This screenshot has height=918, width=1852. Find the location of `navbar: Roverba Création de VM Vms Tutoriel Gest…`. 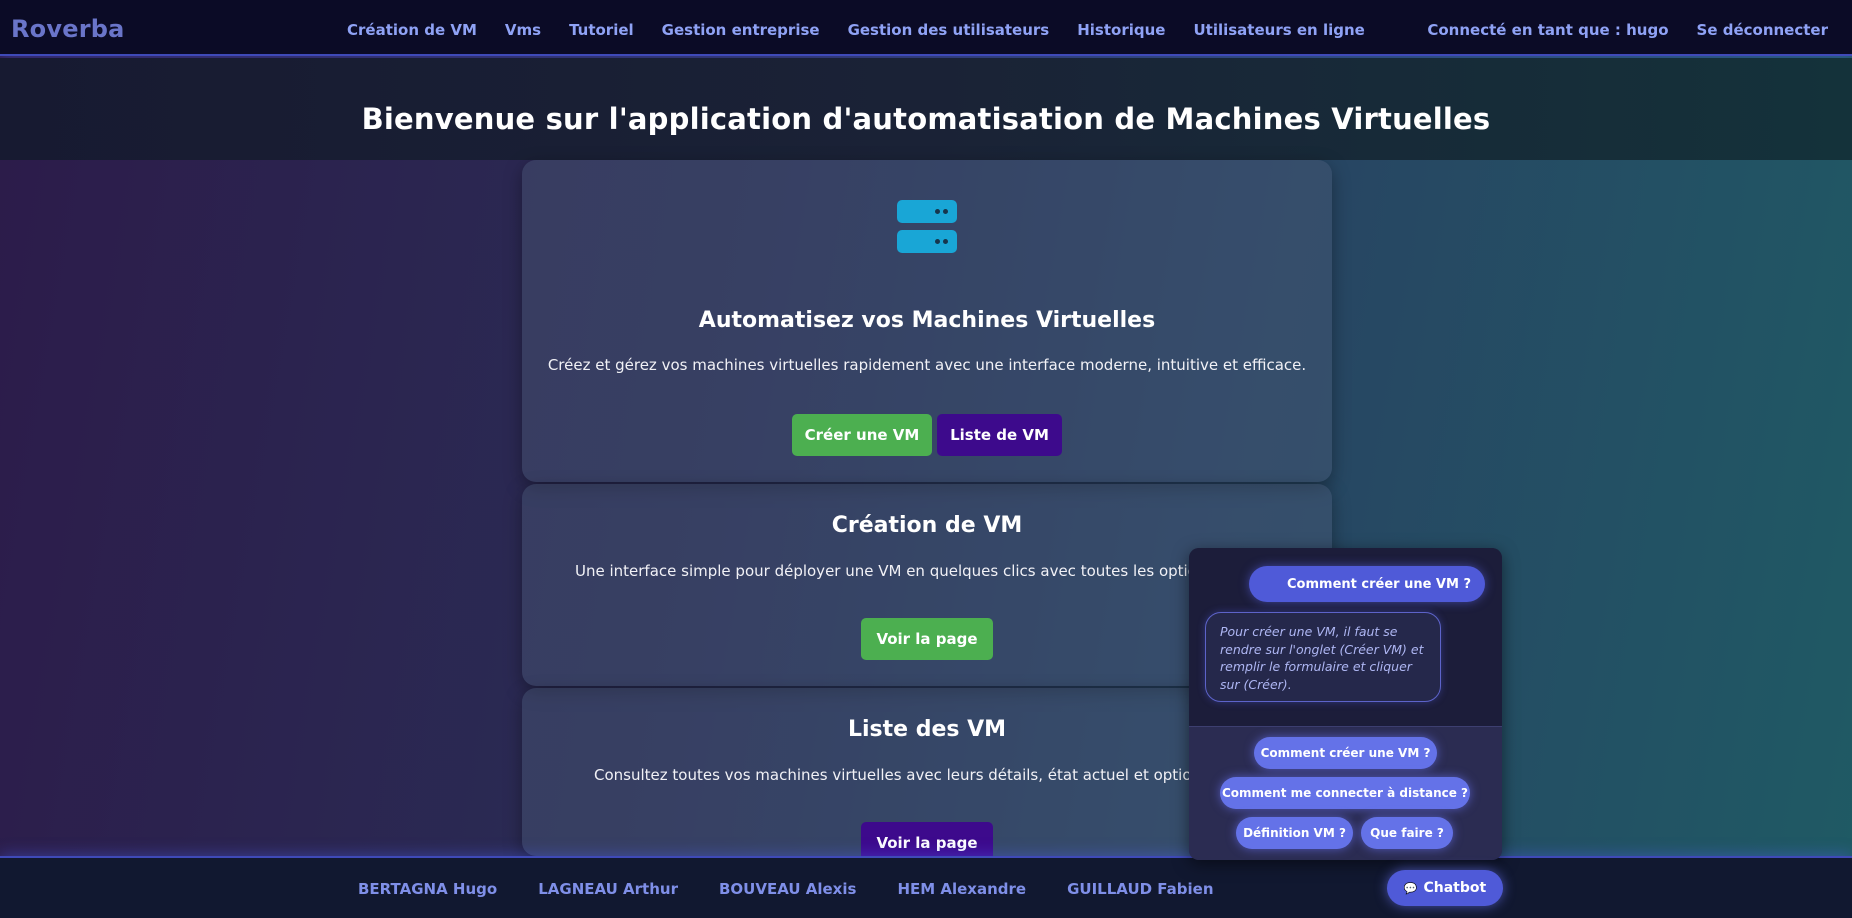

navbar: Roverba Création de VM Vms Tutoriel Gest… is located at coordinates (926, 28).